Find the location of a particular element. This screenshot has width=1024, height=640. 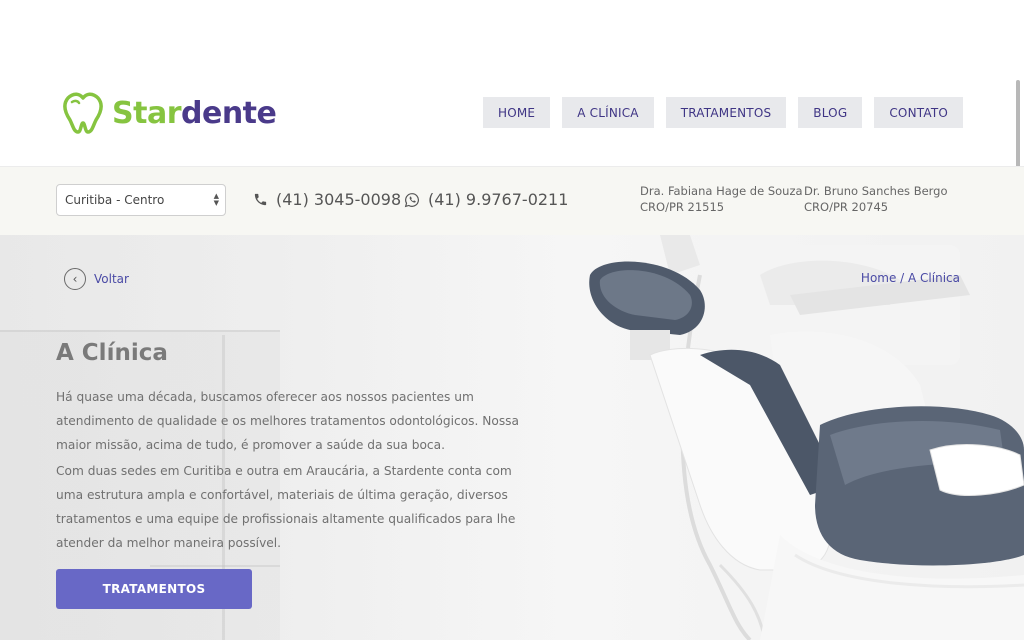

whatsapp-number: (41) 9.9767-0211 is located at coordinates (486, 199).